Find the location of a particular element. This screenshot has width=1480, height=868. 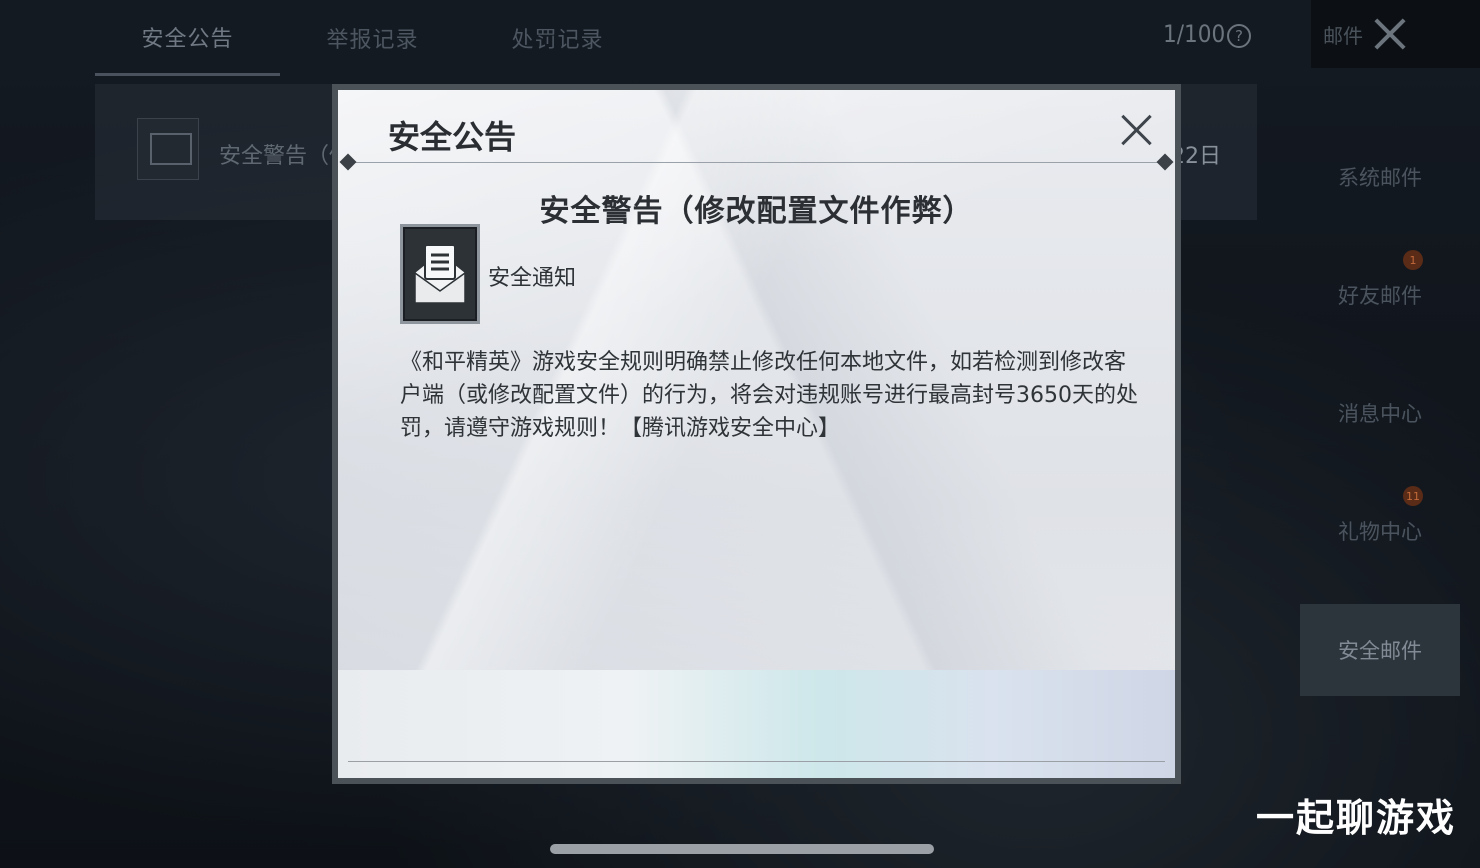

sidebar-item-label: 系统邮件 is located at coordinates (1380, 178).